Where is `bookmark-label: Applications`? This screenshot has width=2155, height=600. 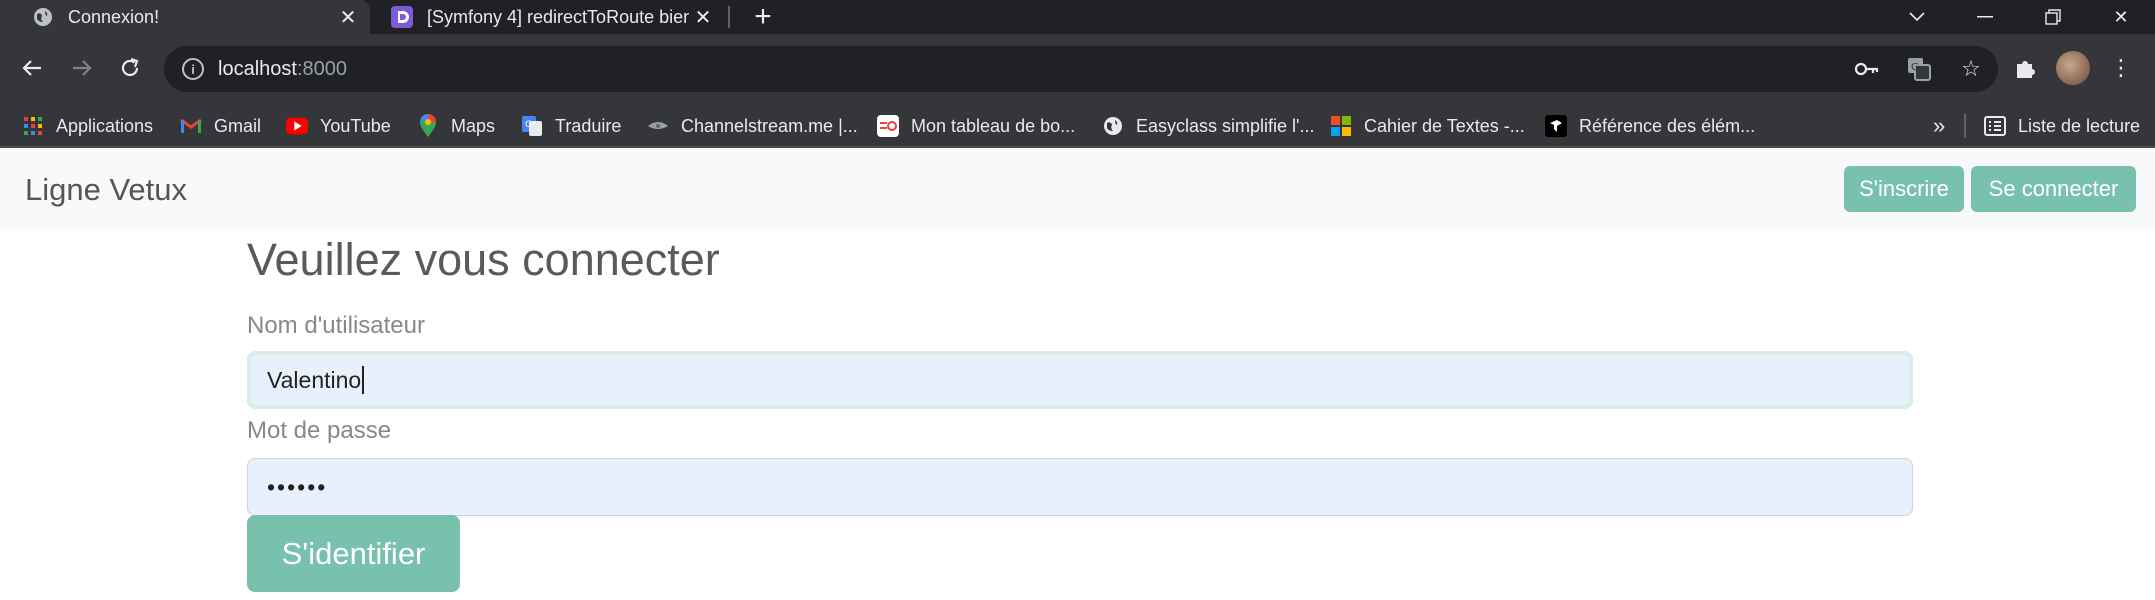 bookmark-label: Applications is located at coordinates (105, 125).